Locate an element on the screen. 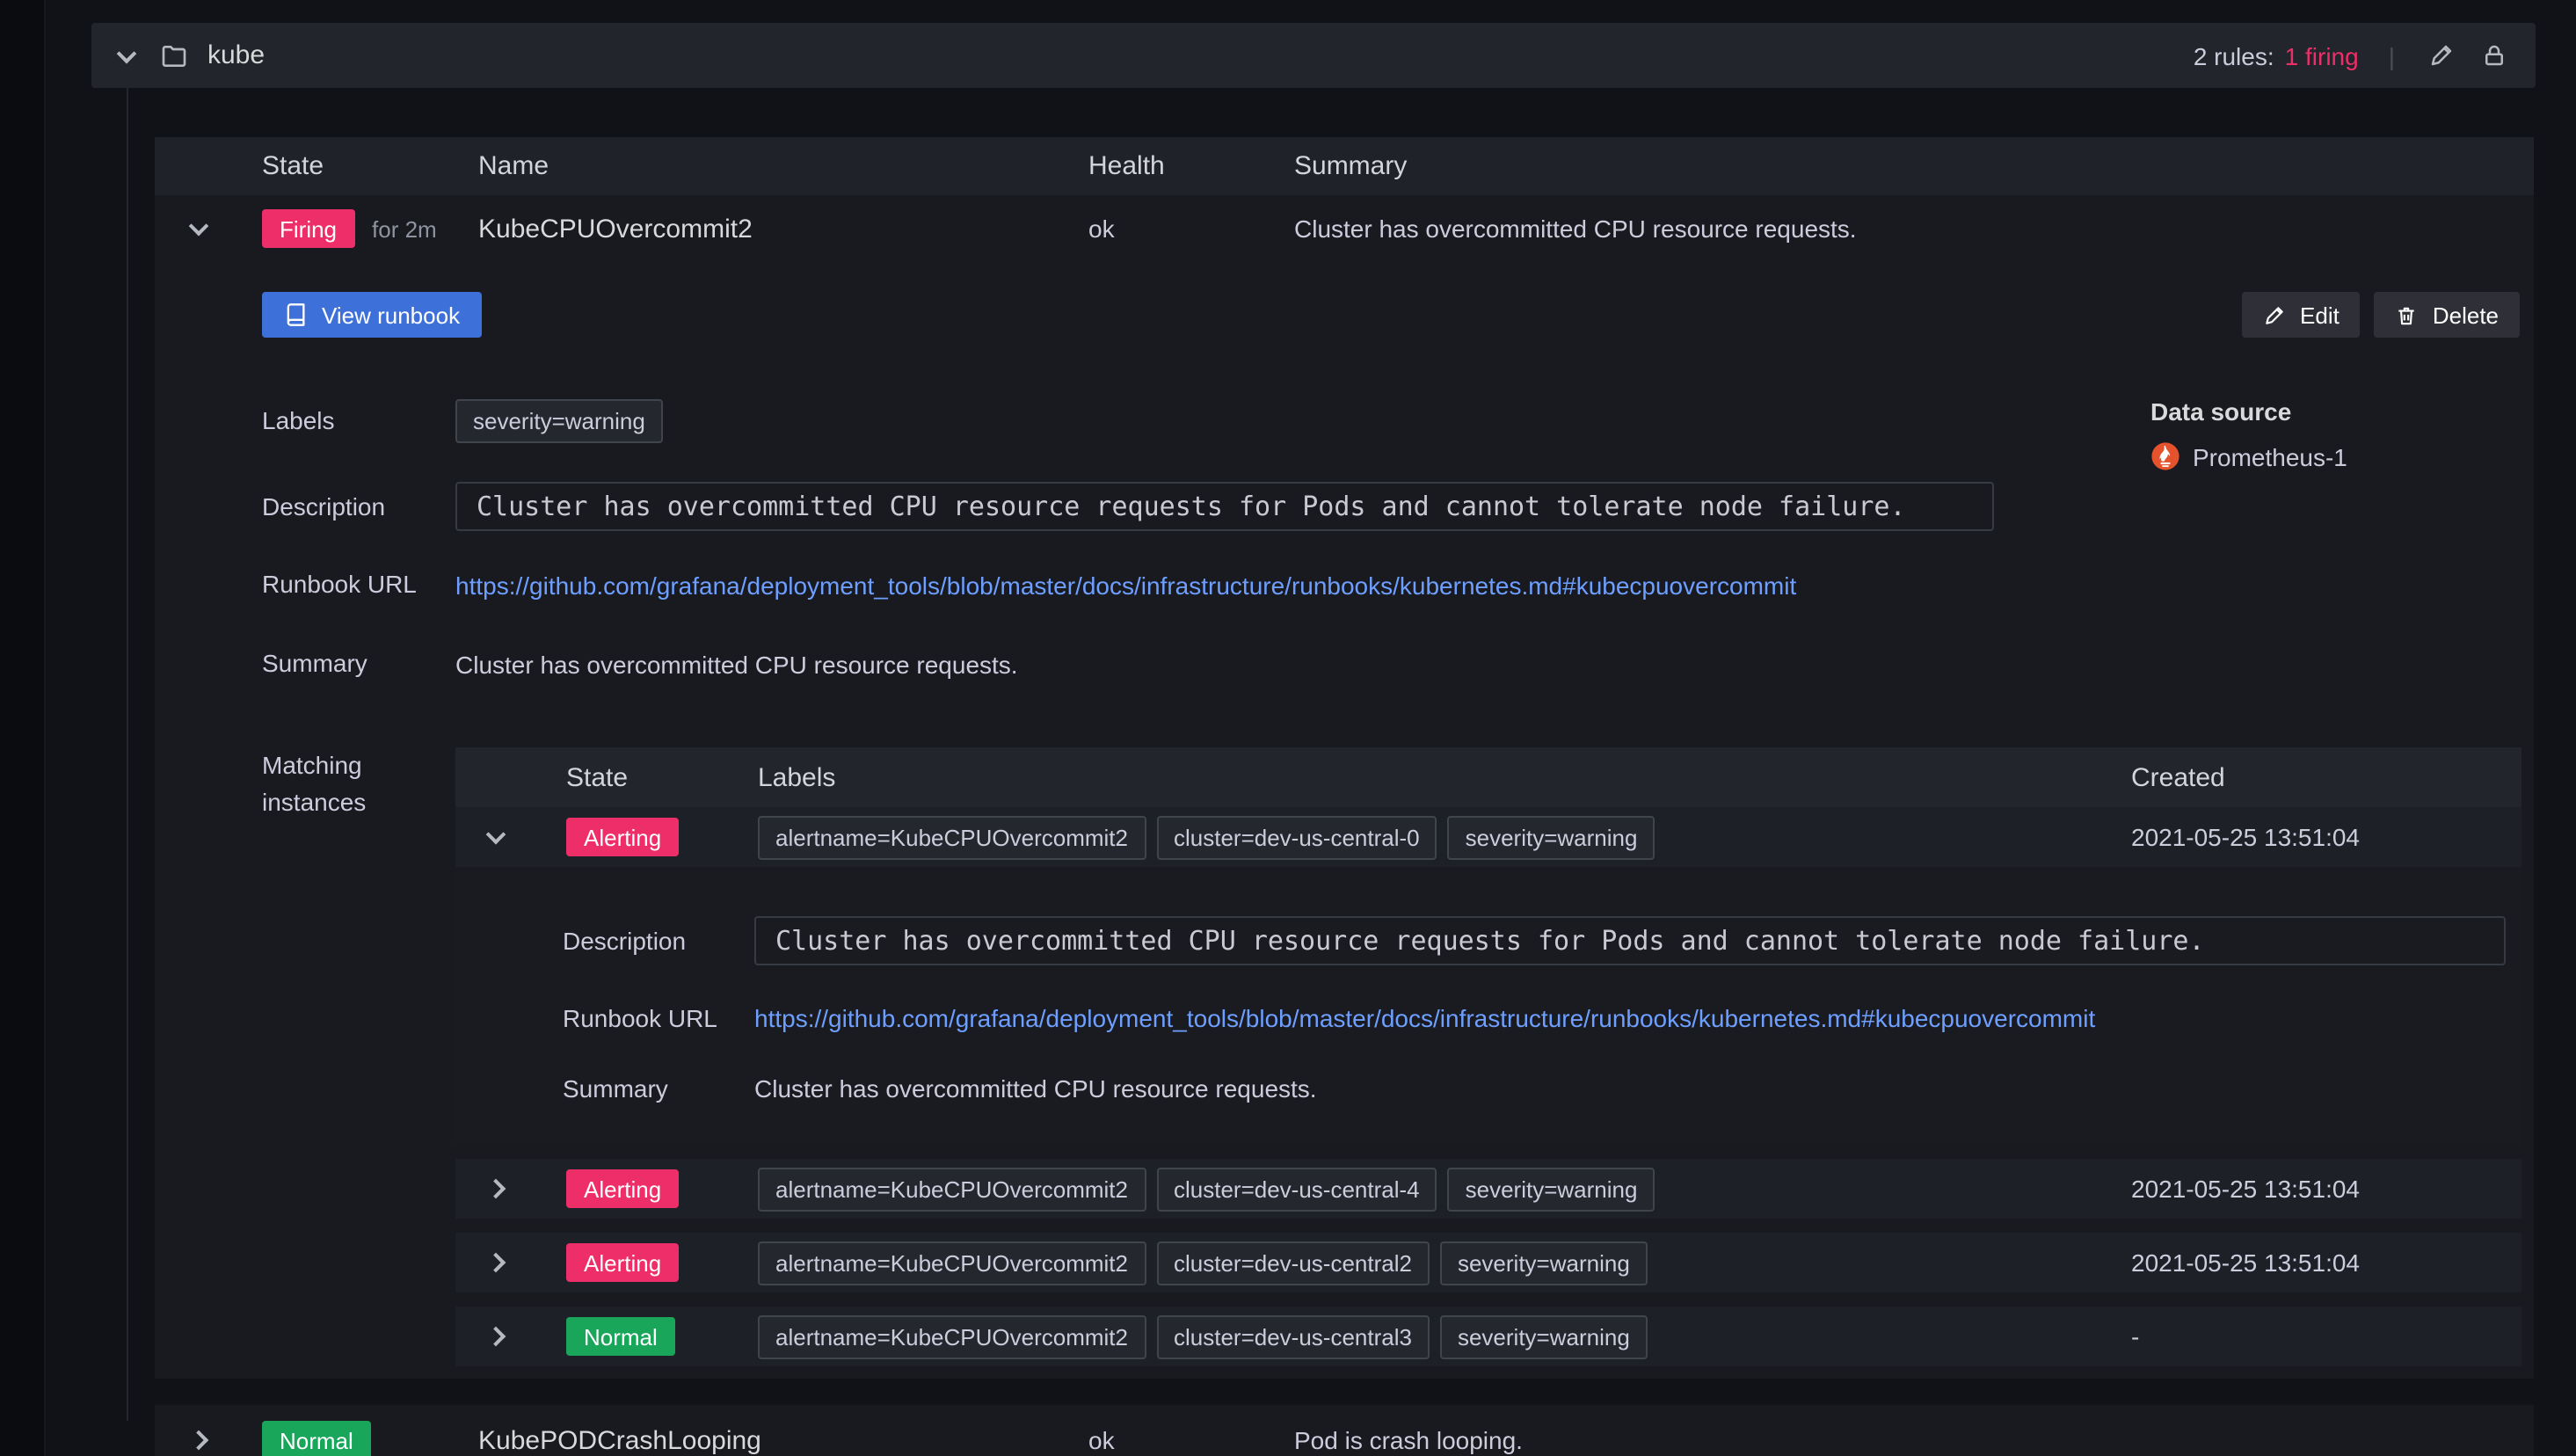  rule-name: KubePODCrashLooping is located at coordinates (619, 1440).